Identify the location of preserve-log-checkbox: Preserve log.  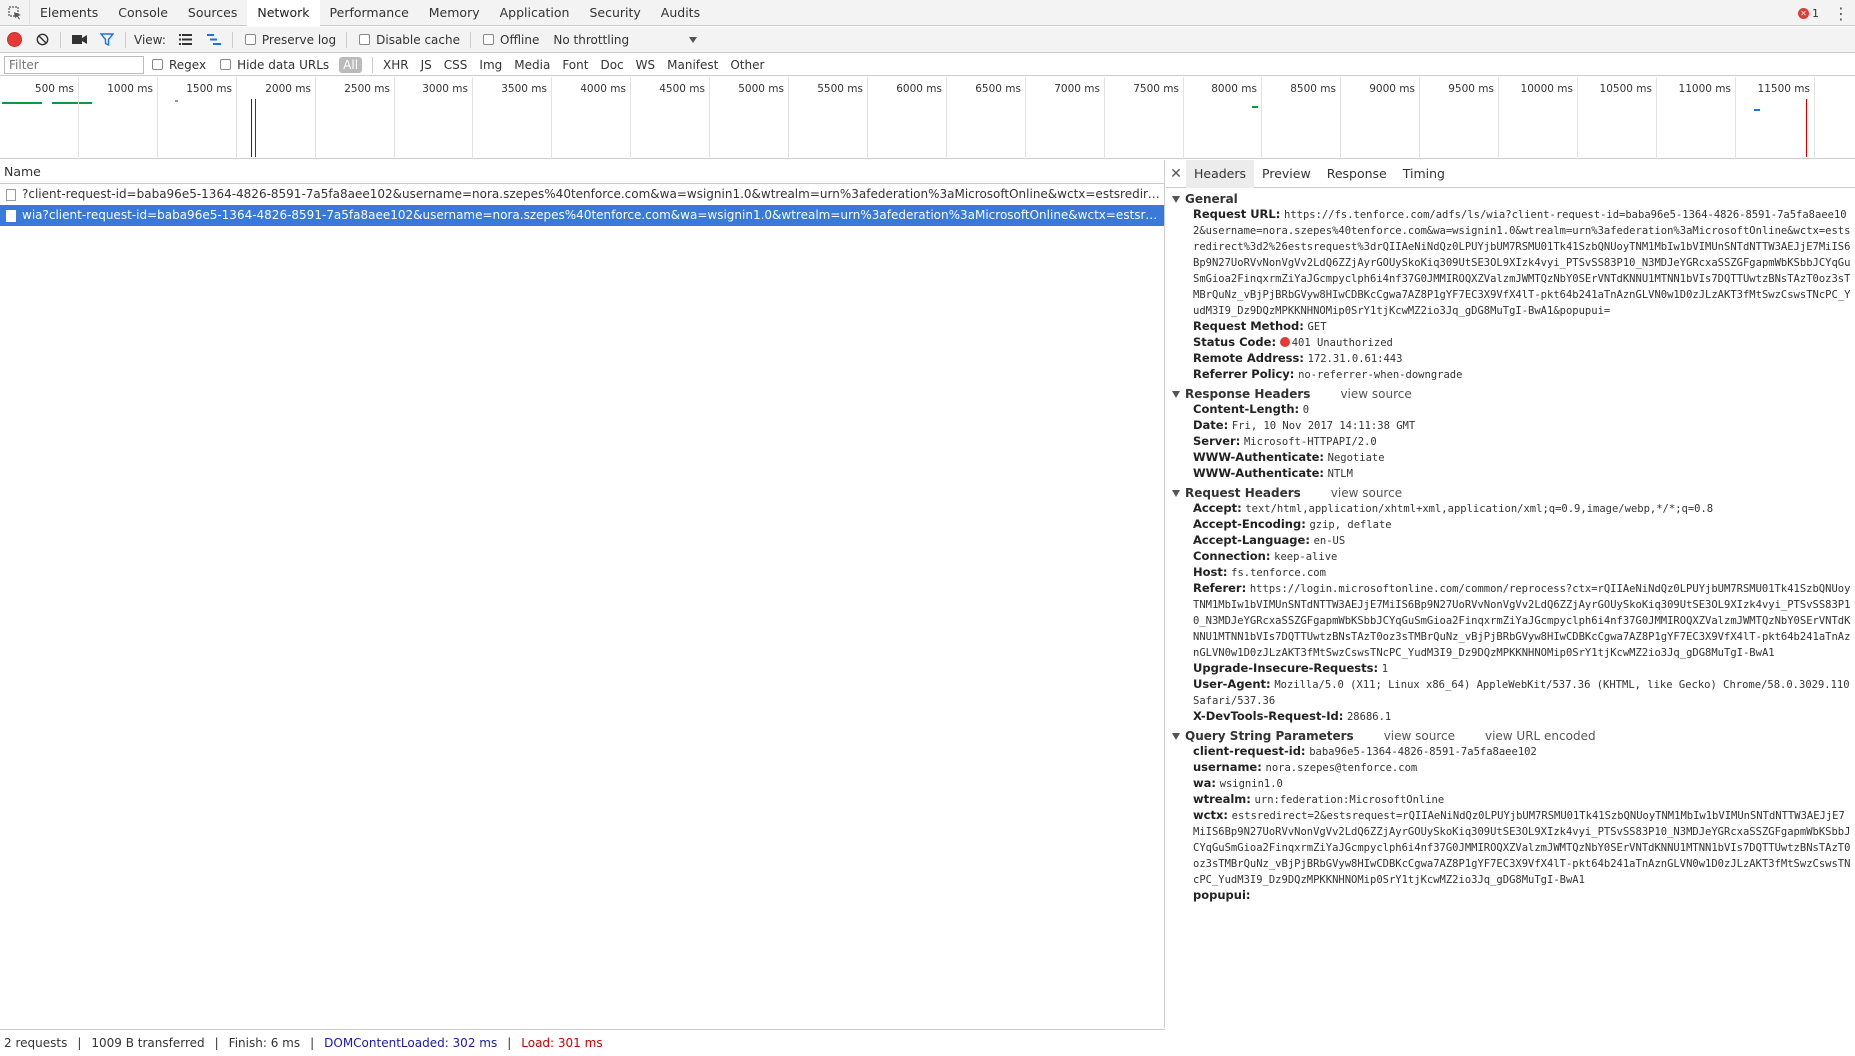
(290, 39).